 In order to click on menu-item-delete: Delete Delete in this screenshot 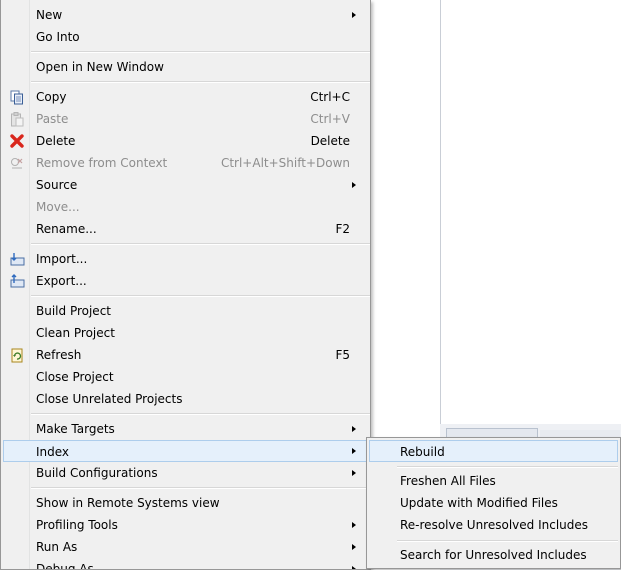, I will do `click(185, 141)`.